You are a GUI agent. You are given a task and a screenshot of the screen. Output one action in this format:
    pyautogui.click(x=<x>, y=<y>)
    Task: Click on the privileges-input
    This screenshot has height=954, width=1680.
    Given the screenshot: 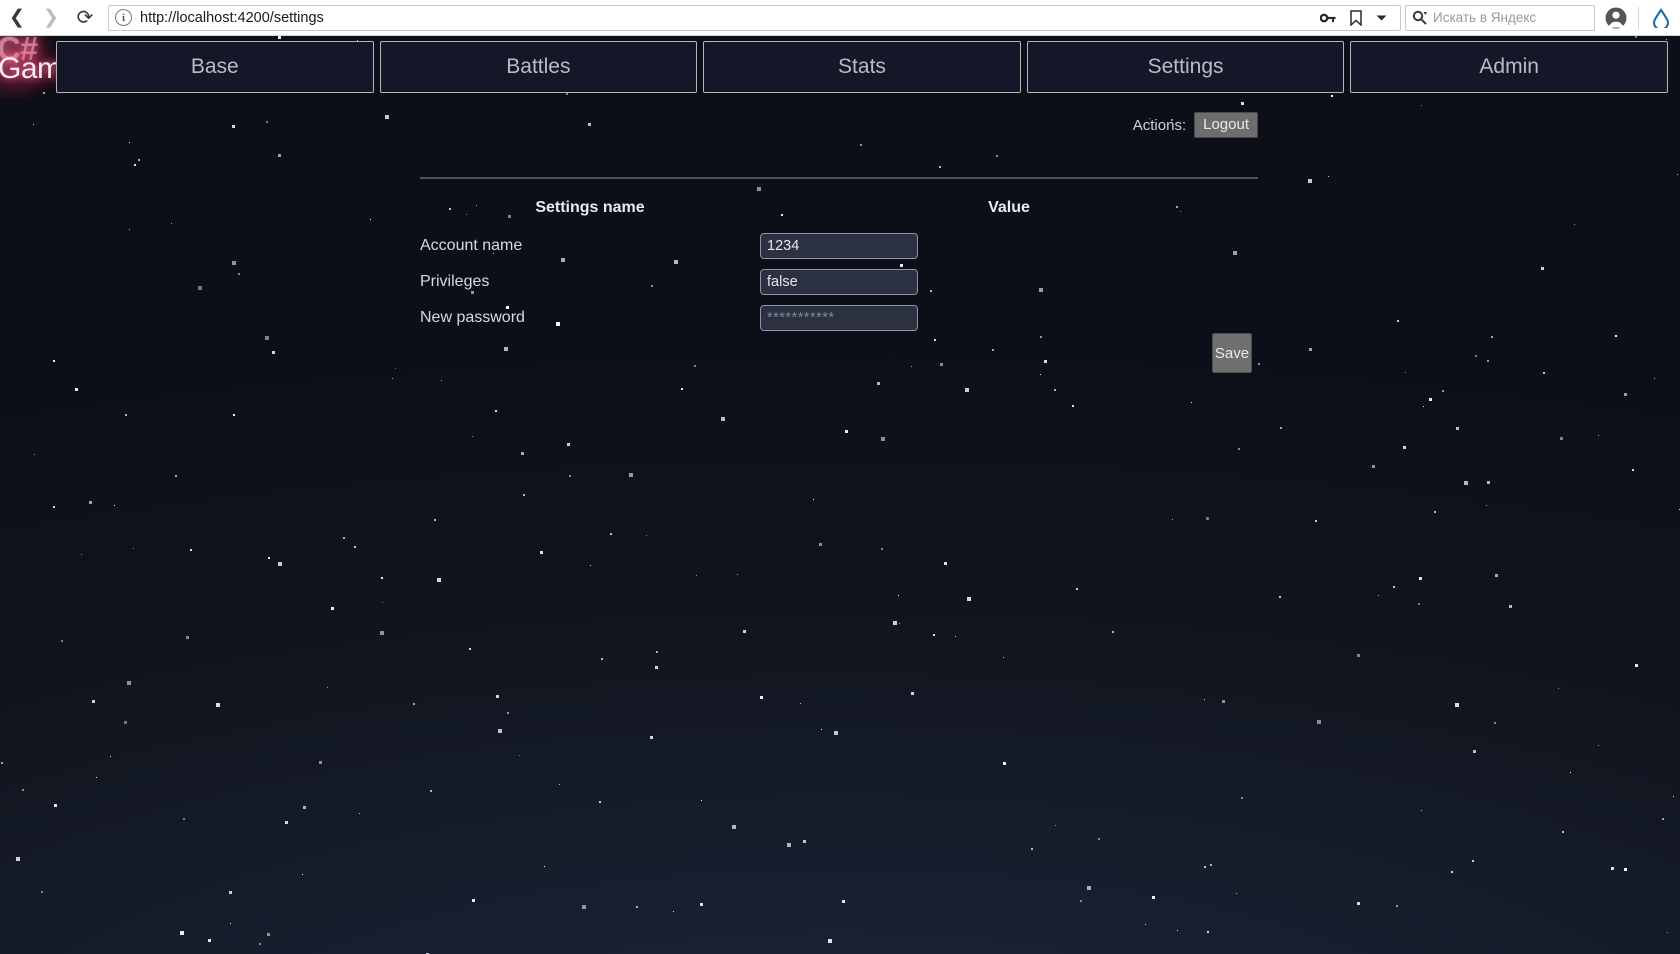 What is the action you would take?
    pyautogui.click(x=839, y=282)
    